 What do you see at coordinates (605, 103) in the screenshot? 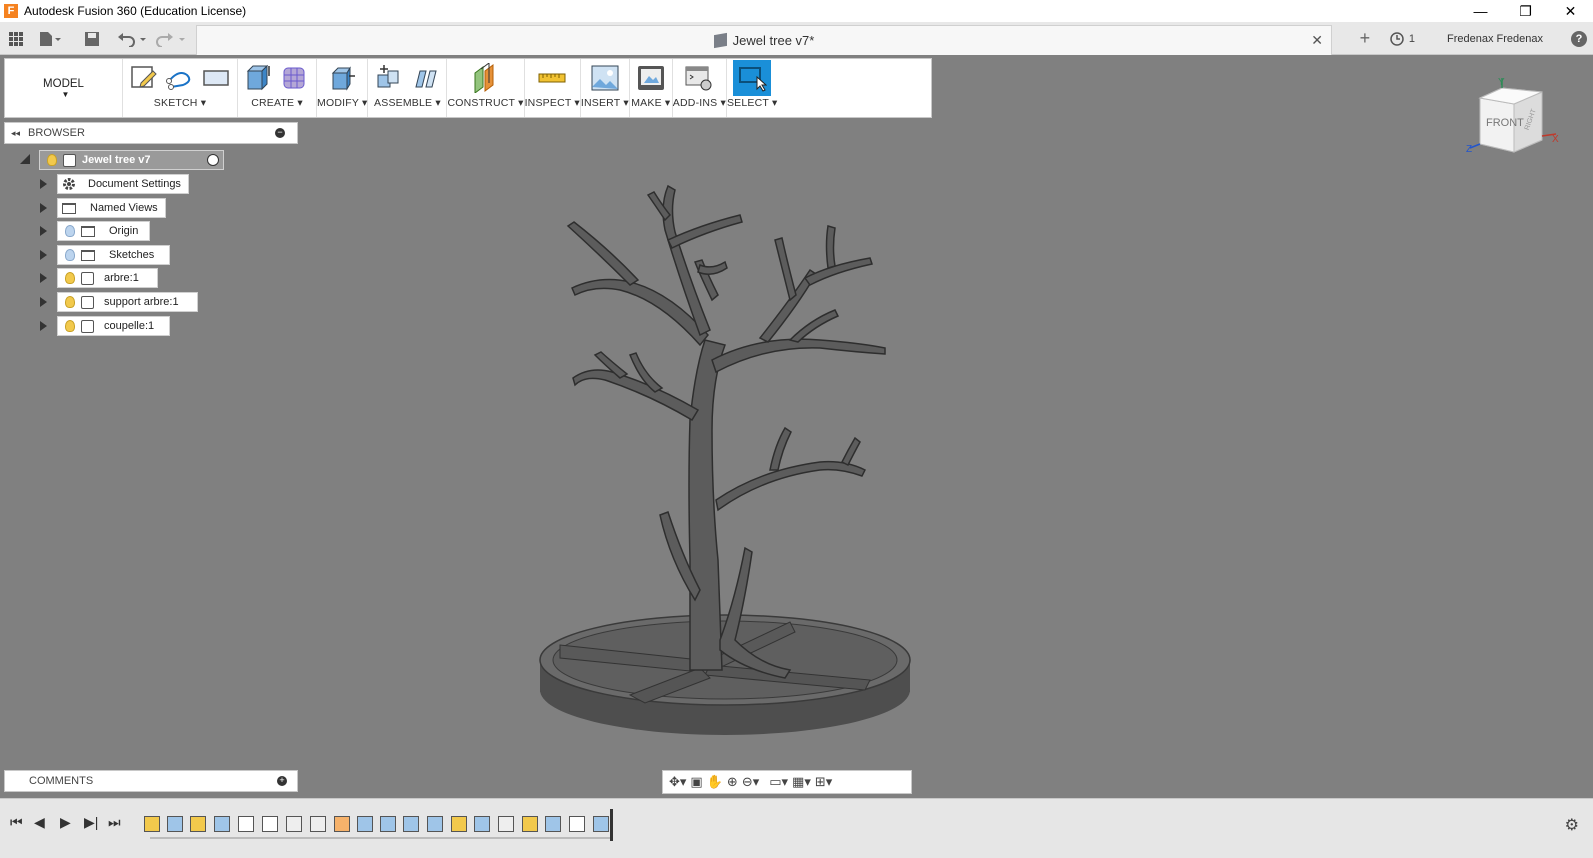
I see `toolbar-group-label: INSERT ▾` at bounding box center [605, 103].